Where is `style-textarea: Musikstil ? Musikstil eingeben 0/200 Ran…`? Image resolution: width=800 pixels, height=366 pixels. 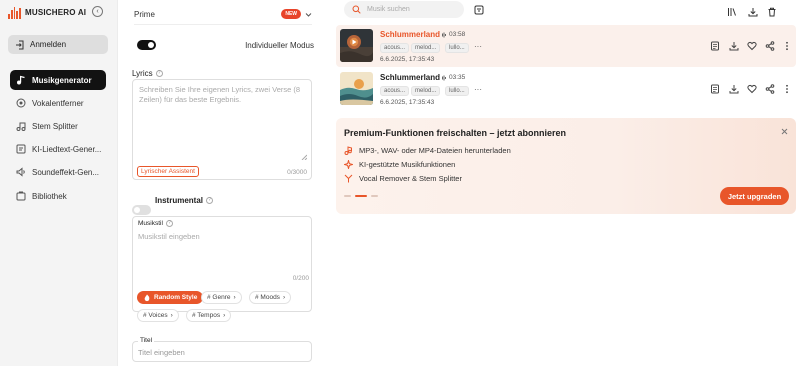 style-textarea: Musikstil ? Musikstil eingeben 0/200 Ran… is located at coordinates (222, 269).